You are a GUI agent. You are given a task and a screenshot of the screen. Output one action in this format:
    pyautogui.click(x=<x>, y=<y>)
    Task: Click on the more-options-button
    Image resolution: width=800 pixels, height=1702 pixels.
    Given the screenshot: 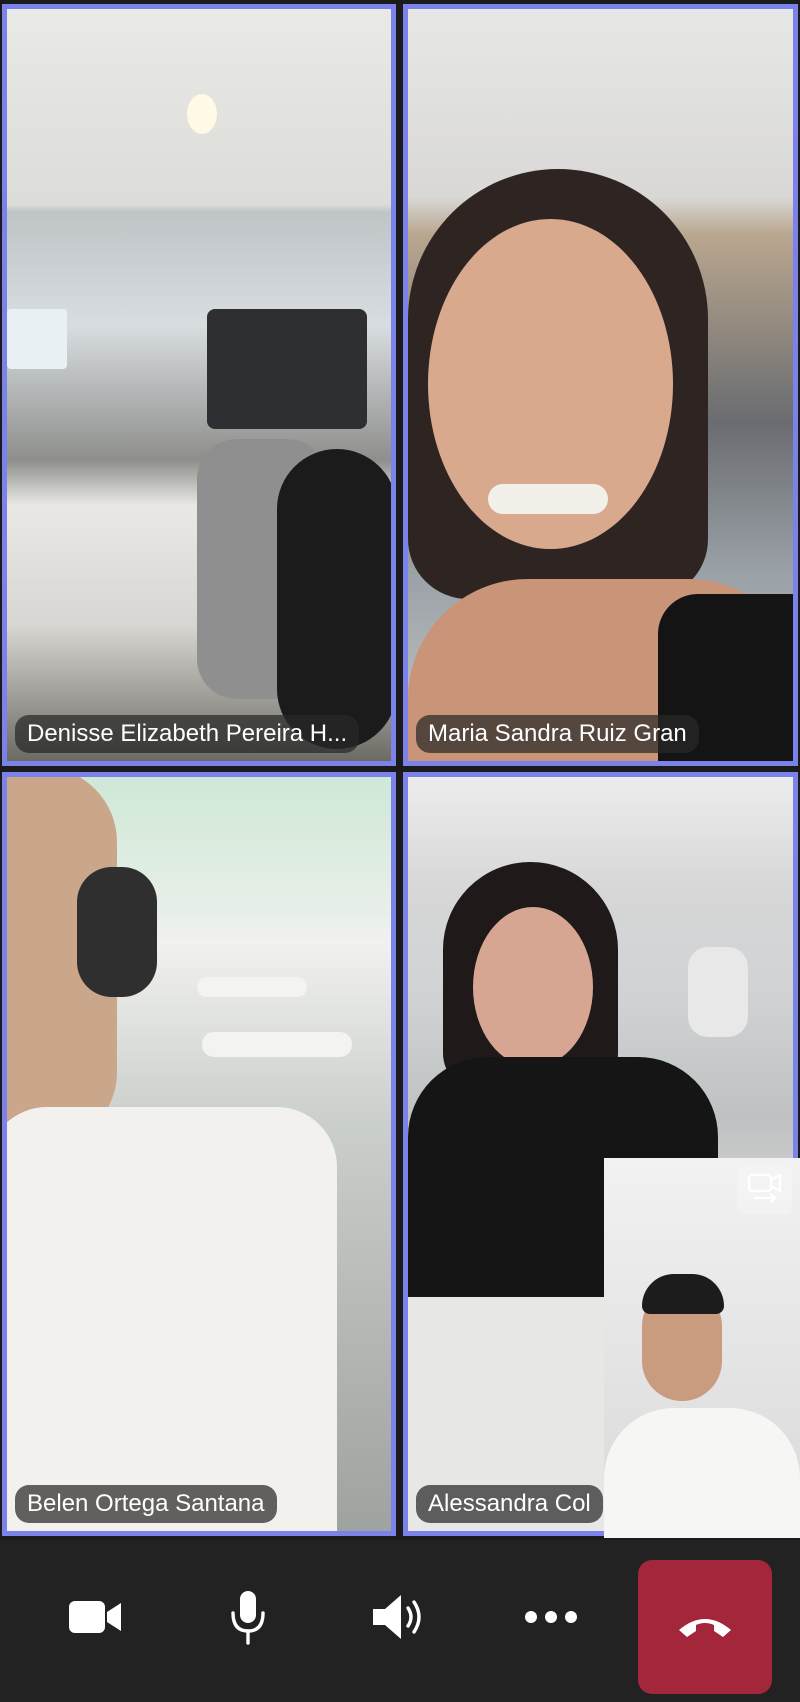 What is the action you would take?
    pyautogui.click(x=551, y=1619)
    